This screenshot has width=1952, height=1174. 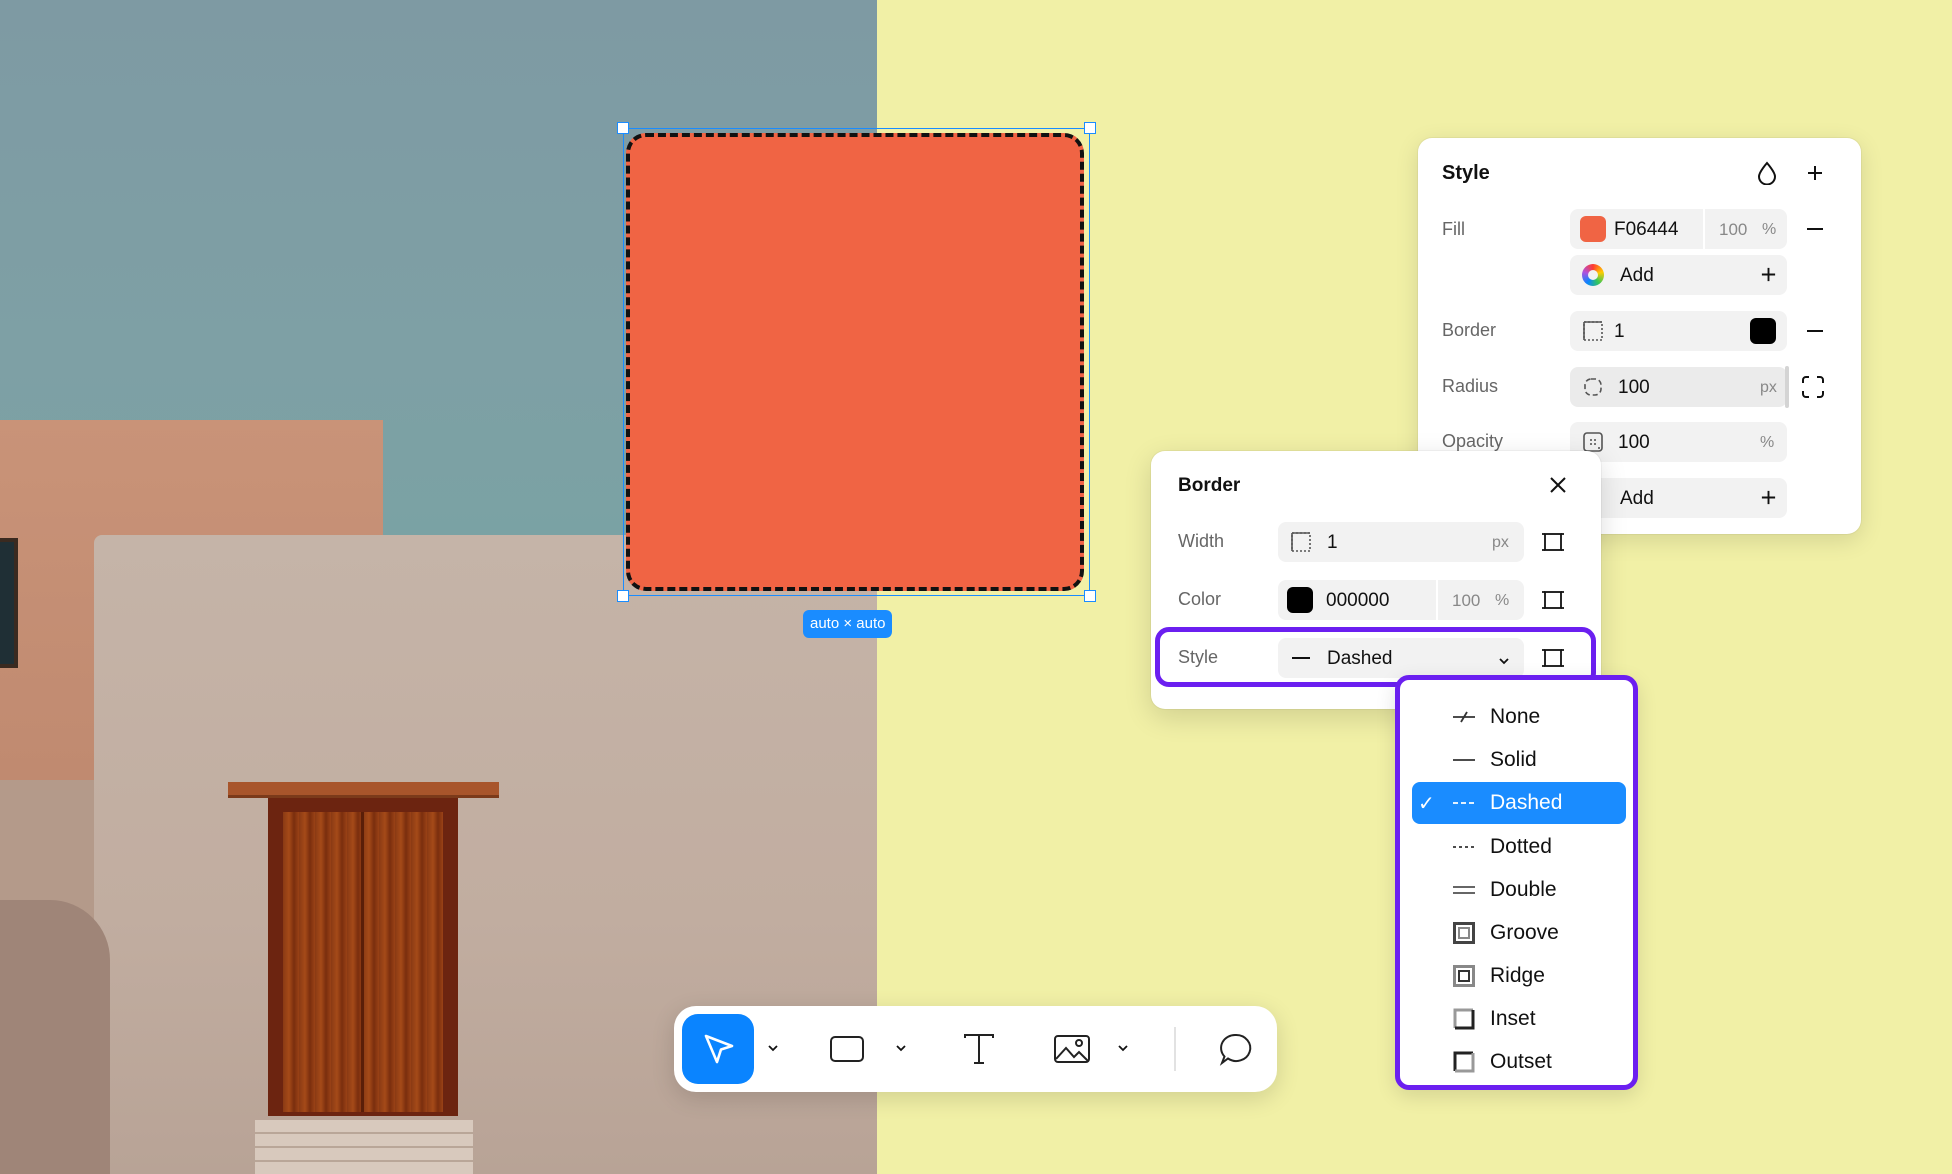 I want to click on select-tool-chevron-icon, so click(x=773, y=1048).